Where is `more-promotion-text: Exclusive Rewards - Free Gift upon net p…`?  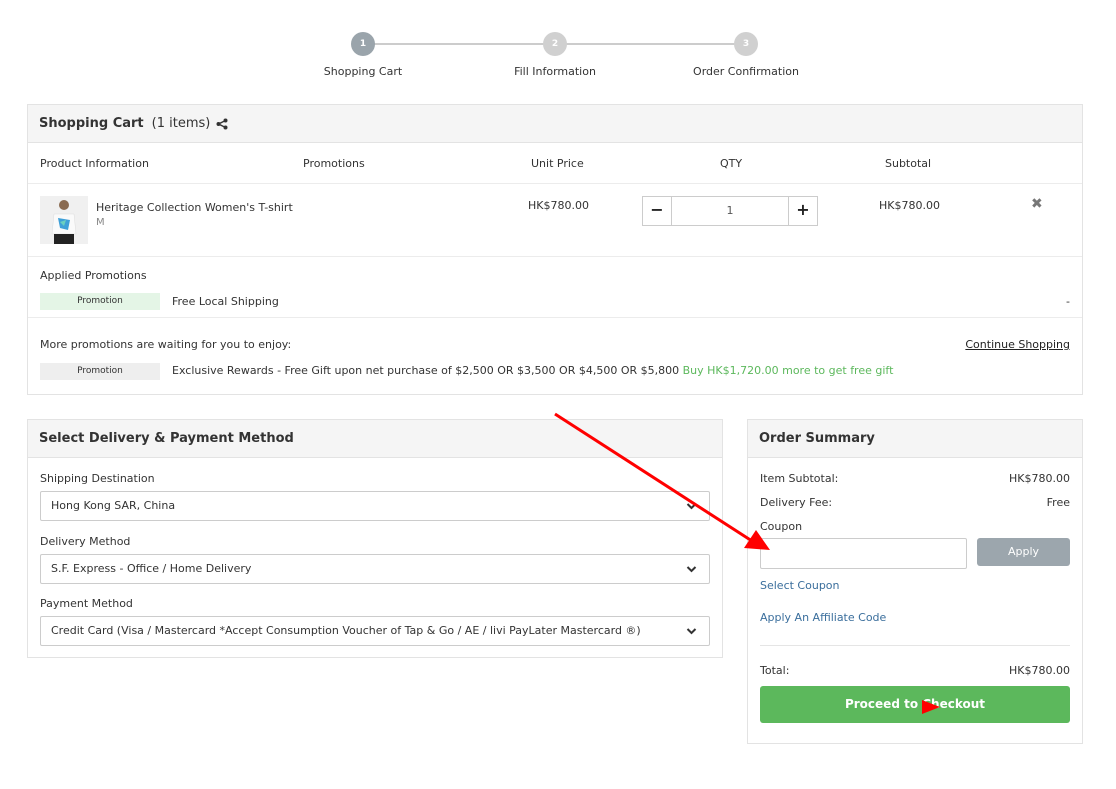
more-promotion-text: Exclusive Rewards - Free Gift upon net p… is located at coordinates (532, 370).